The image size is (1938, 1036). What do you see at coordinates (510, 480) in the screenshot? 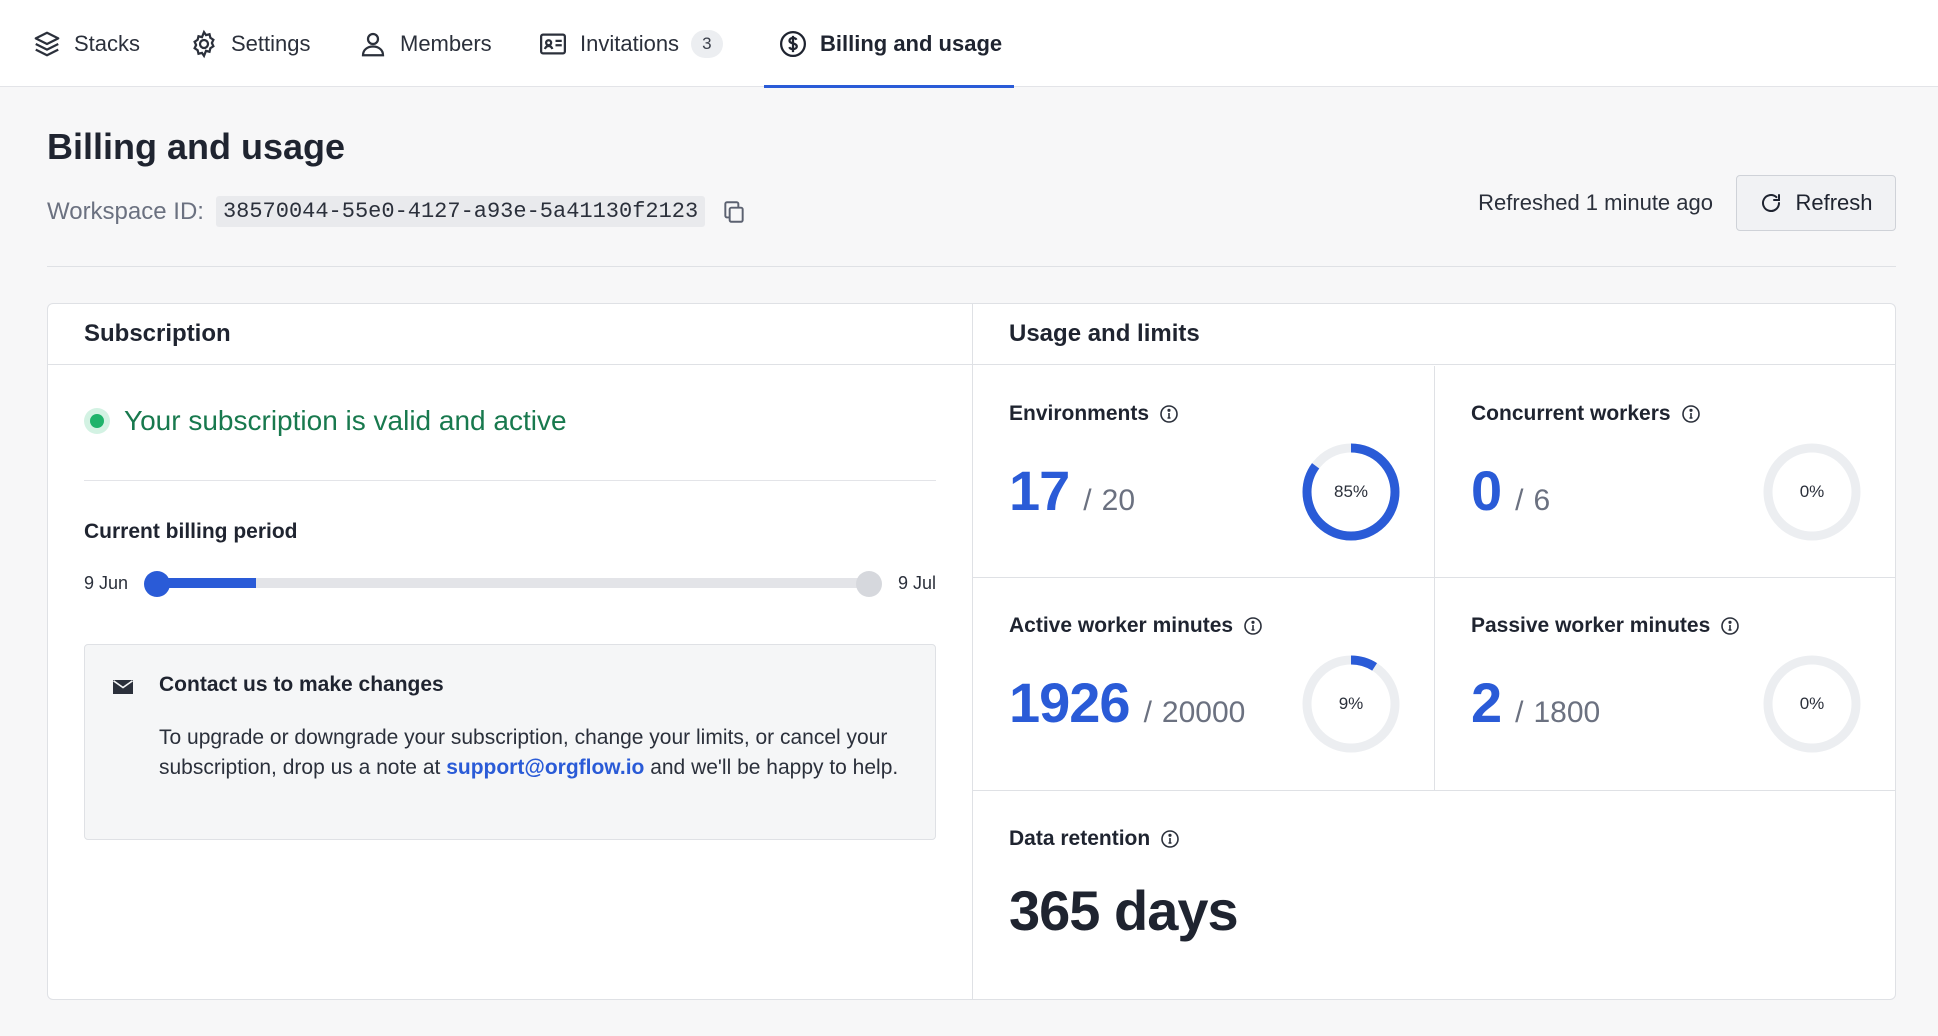
I see `divider` at bounding box center [510, 480].